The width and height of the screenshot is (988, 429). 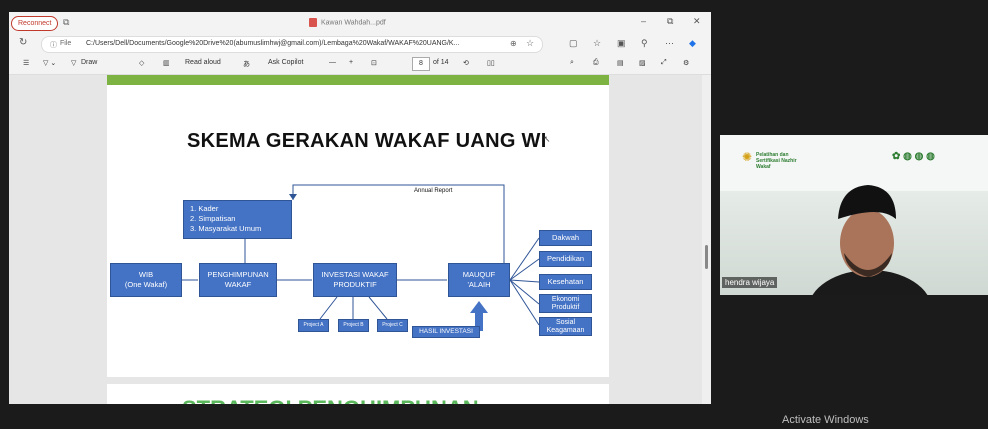 I want to click on tab-actions-icon: ⧉, so click(x=66, y=22).